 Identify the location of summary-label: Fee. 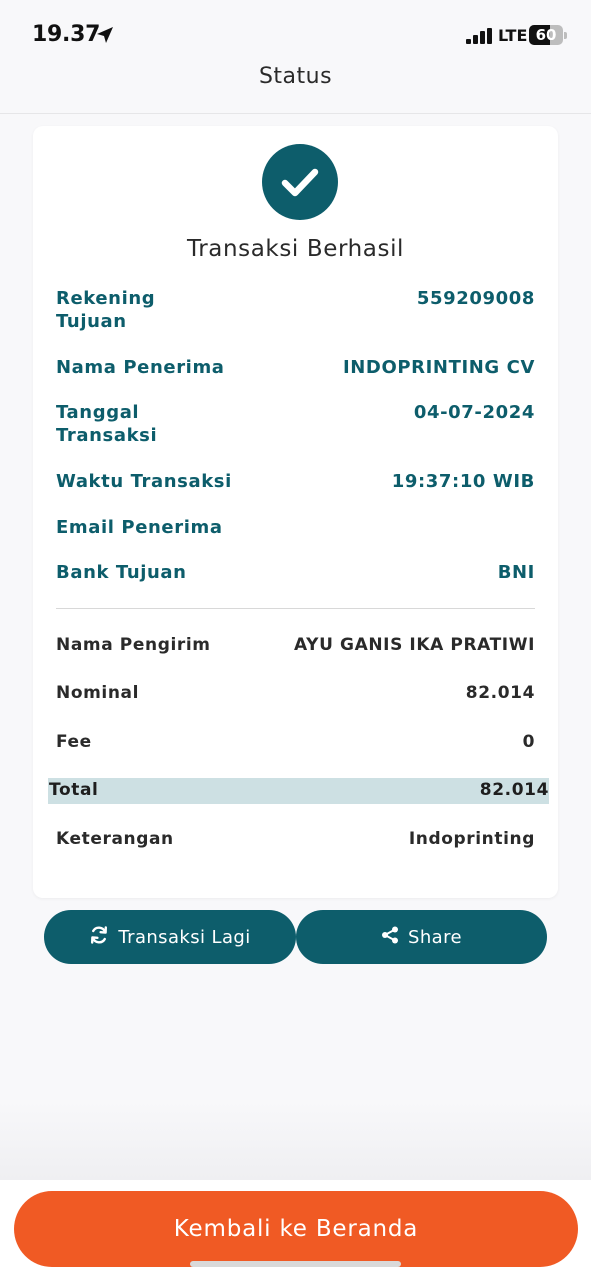
(74, 742).